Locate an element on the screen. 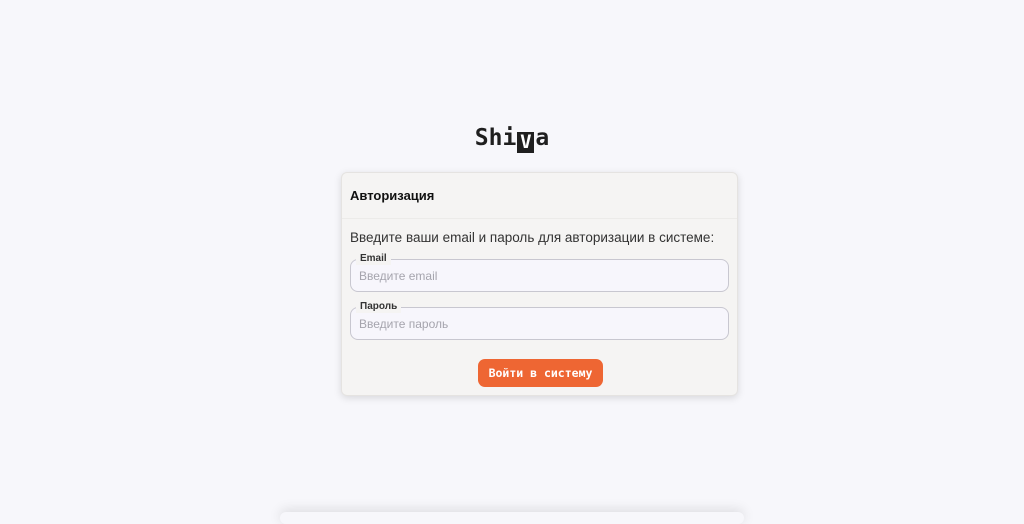 This screenshot has height=524, width=1024. password-input is located at coordinates (539, 323).